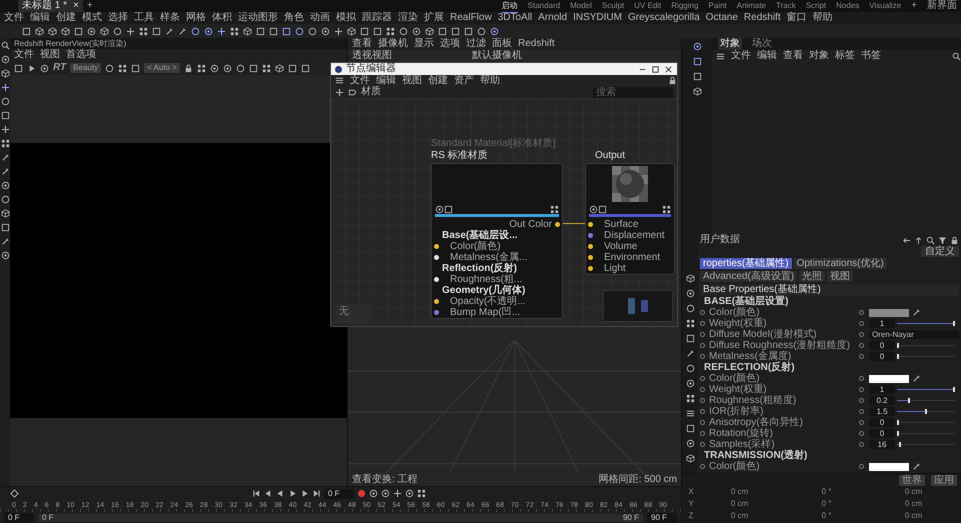 This screenshot has width=961, height=523. Describe the element at coordinates (882, 389) in the screenshot. I see `value-field: 1` at that location.